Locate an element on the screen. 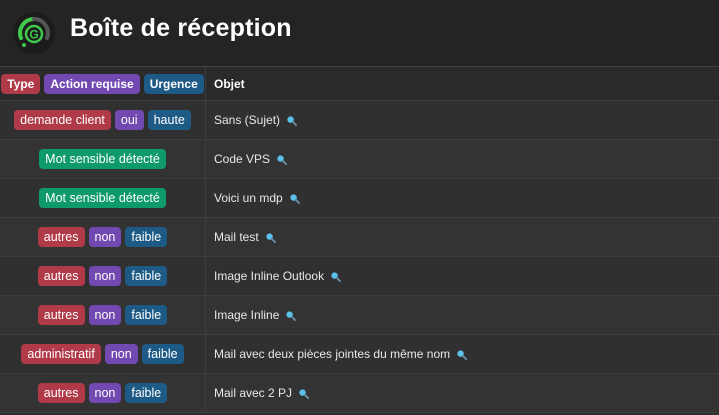  subject-cell: Image Inline Outlook is located at coordinates (278, 276).